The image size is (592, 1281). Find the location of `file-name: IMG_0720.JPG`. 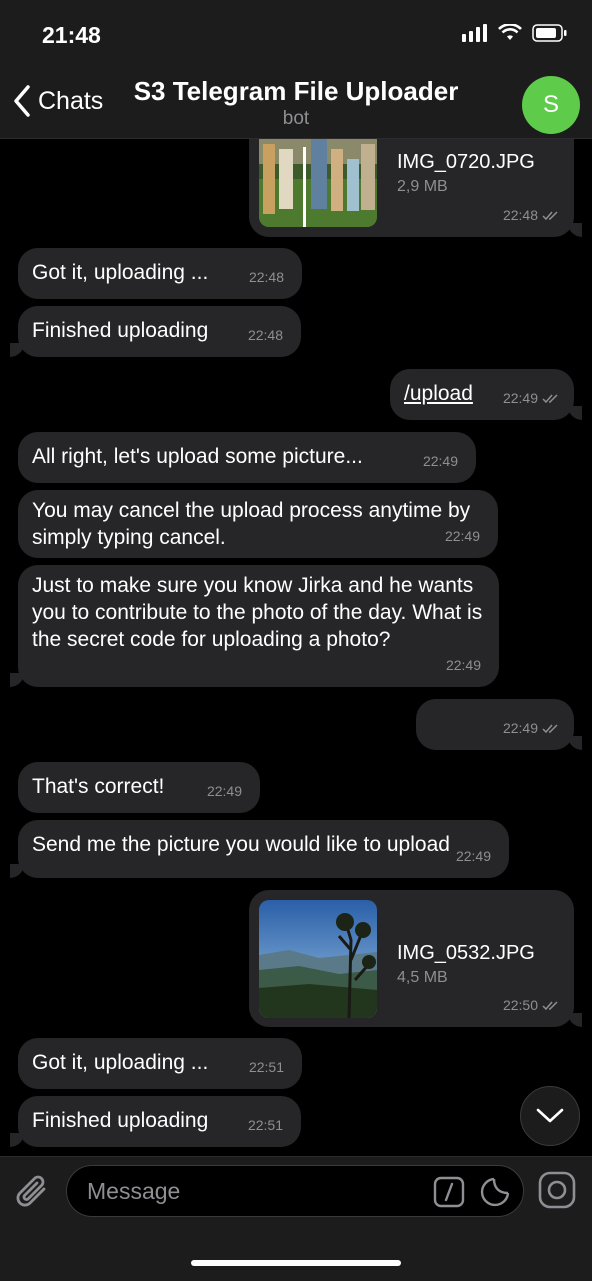

file-name: IMG_0720.JPG is located at coordinates (466, 162).